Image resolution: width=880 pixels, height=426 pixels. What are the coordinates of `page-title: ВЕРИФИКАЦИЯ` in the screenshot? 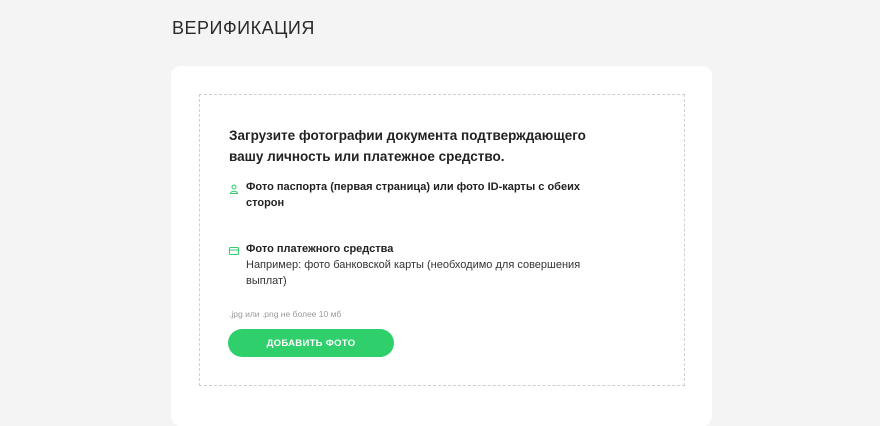 It's located at (243, 28).